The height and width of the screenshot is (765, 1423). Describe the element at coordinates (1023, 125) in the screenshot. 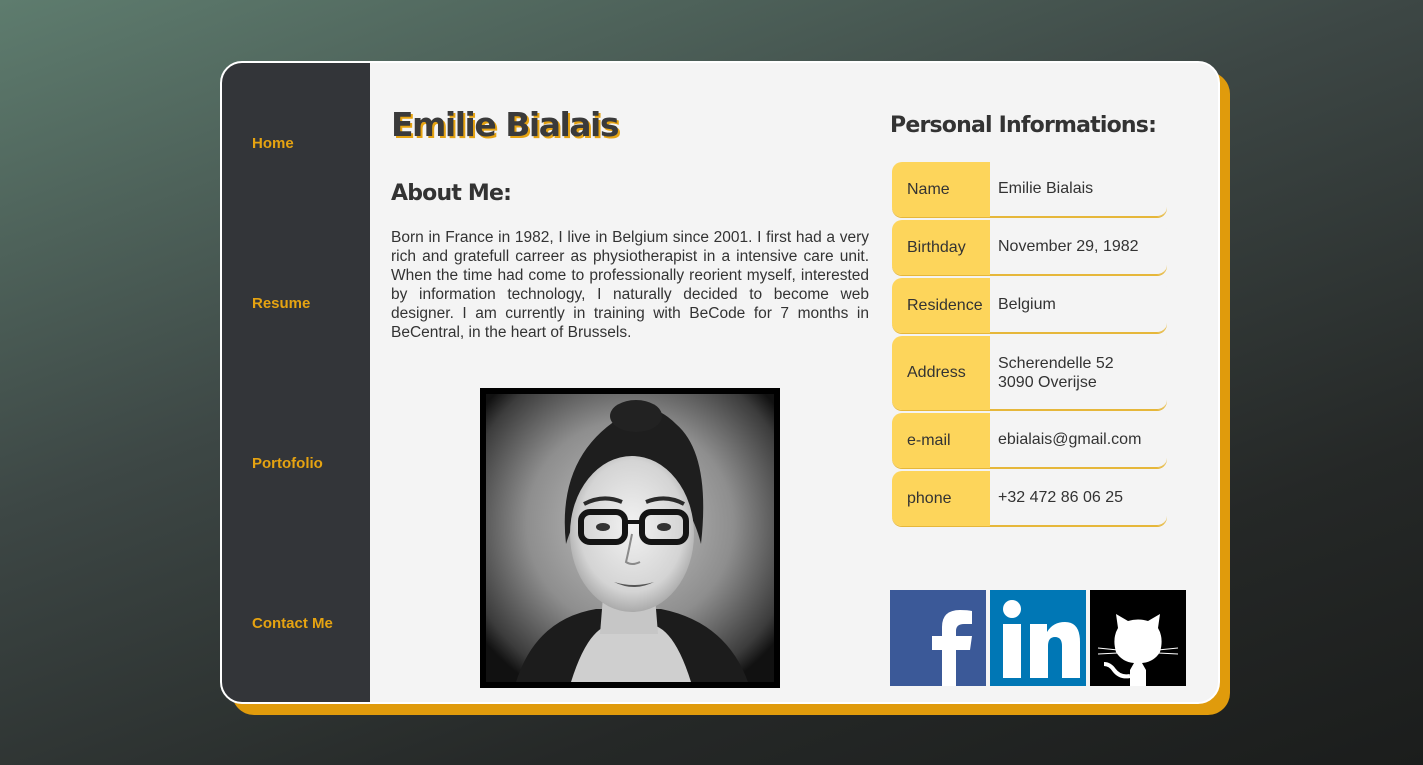

I see `personal-info-heading: Personal Informations:` at that location.